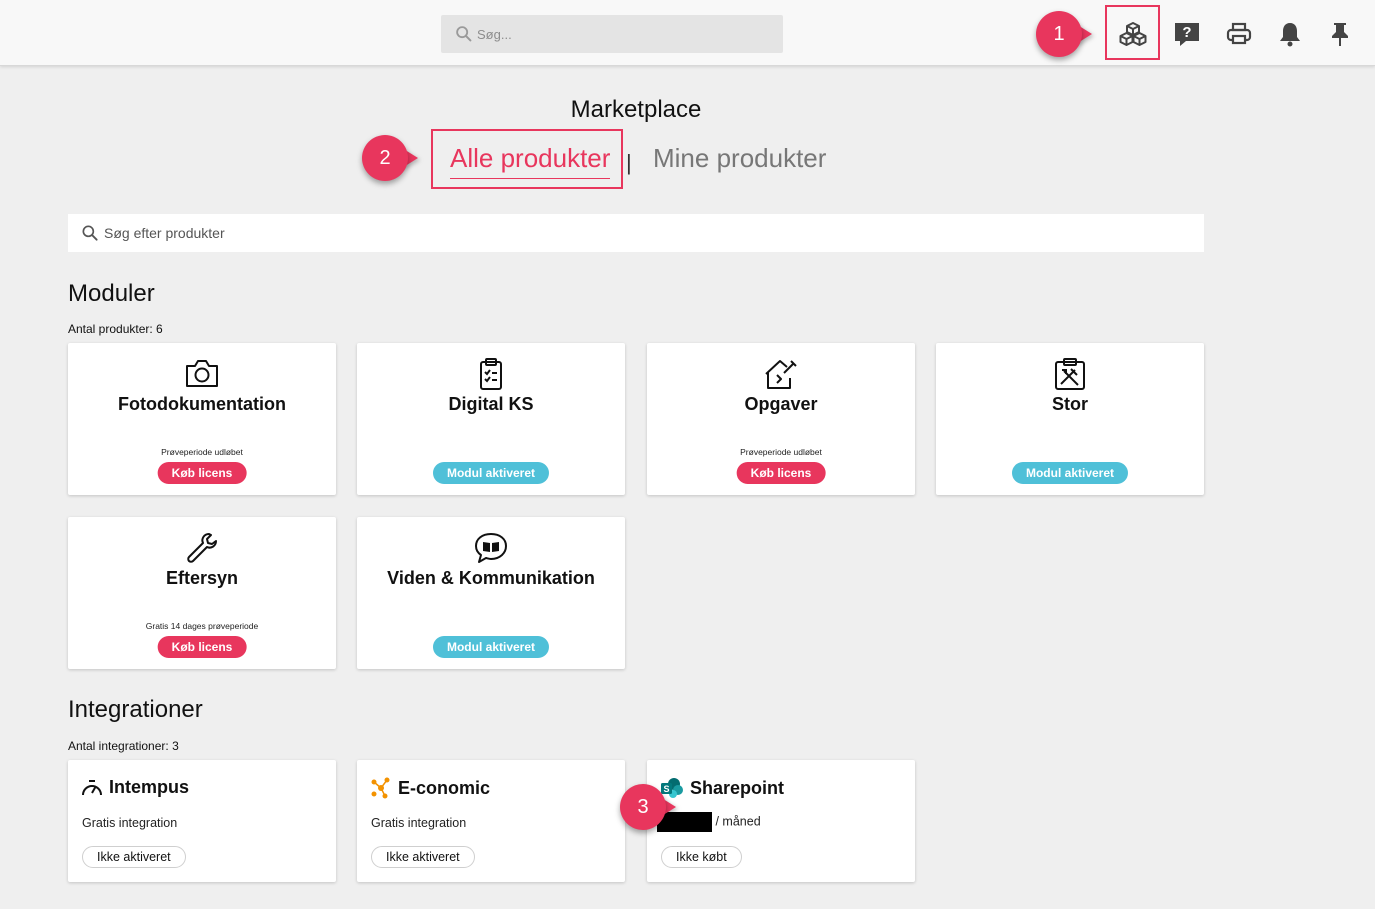  Describe the element at coordinates (738, 821) in the screenshot. I see `price-period: / måned` at that location.